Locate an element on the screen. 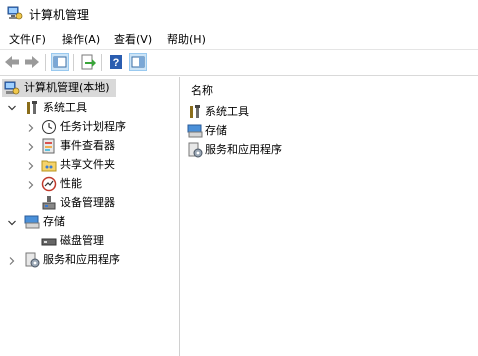 The height and width of the screenshot is (356, 478). tree-item-system-tools: 系统工具 is located at coordinates (82, 108).